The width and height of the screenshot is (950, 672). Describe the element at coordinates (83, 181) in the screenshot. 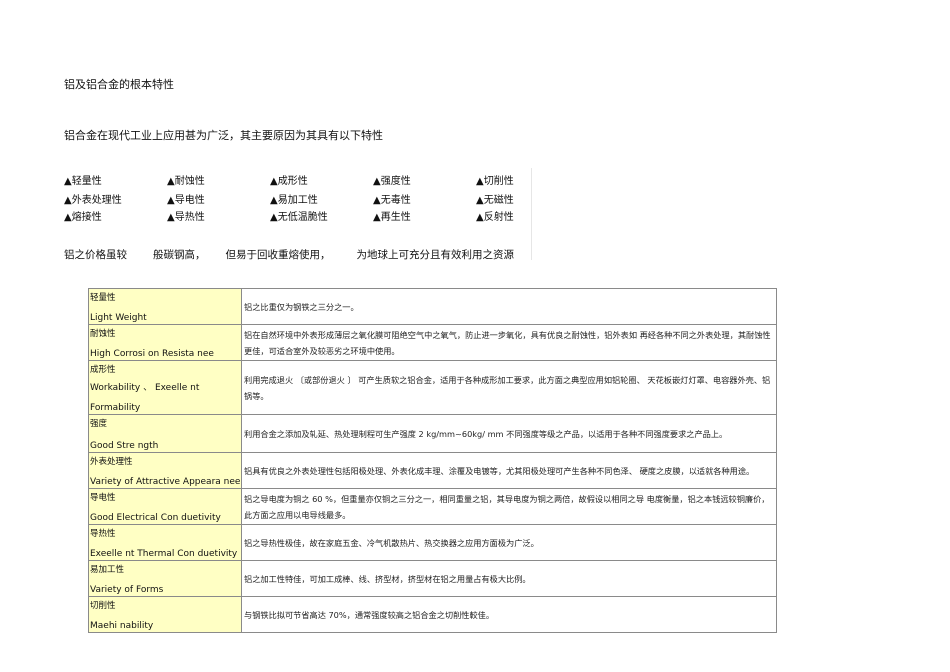

I see `property-item: ▲轻量性` at that location.